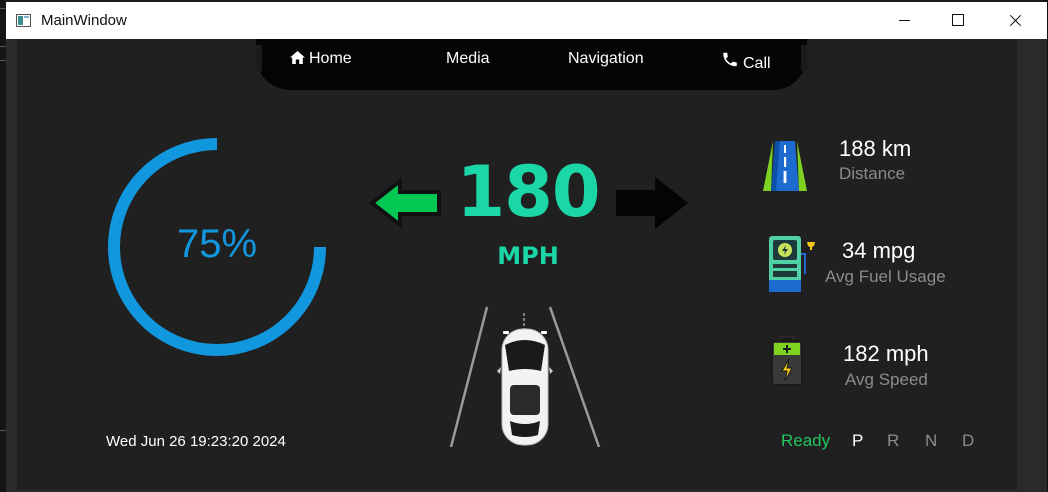 The height and width of the screenshot is (492, 1048). What do you see at coordinates (217, 244) in the screenshot?
I see `battery-percent: 75%` at bounding box center [217, 244].